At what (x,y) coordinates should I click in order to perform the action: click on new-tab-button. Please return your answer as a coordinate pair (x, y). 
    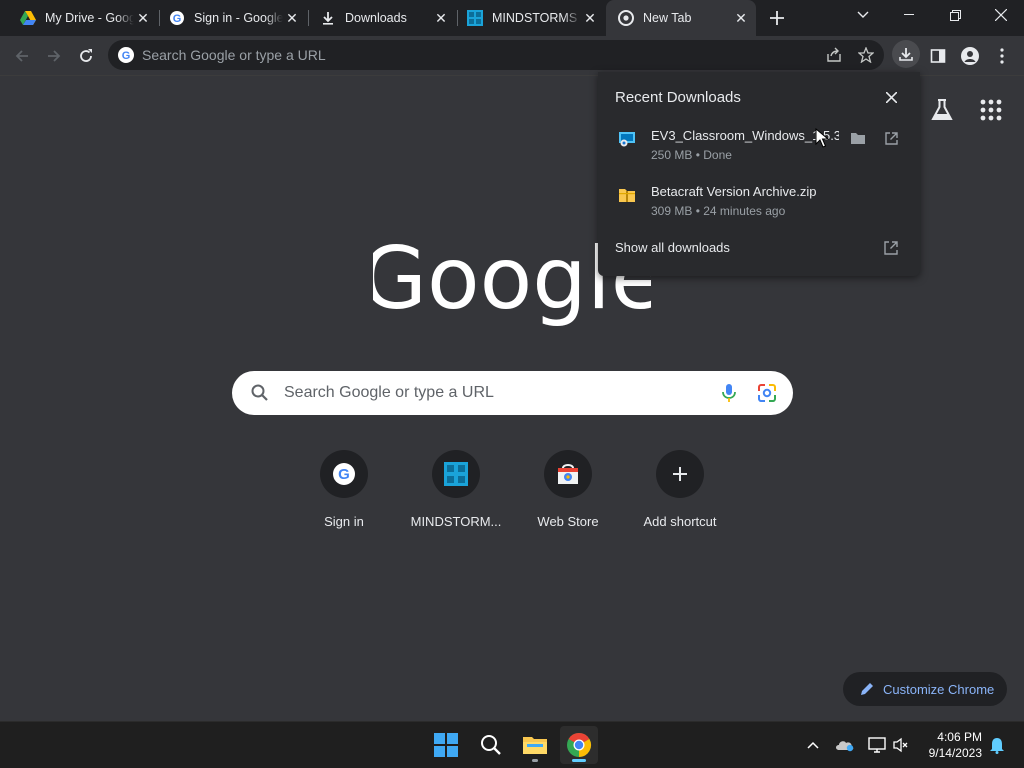
    Looking at the image, I should click on (777, 18).